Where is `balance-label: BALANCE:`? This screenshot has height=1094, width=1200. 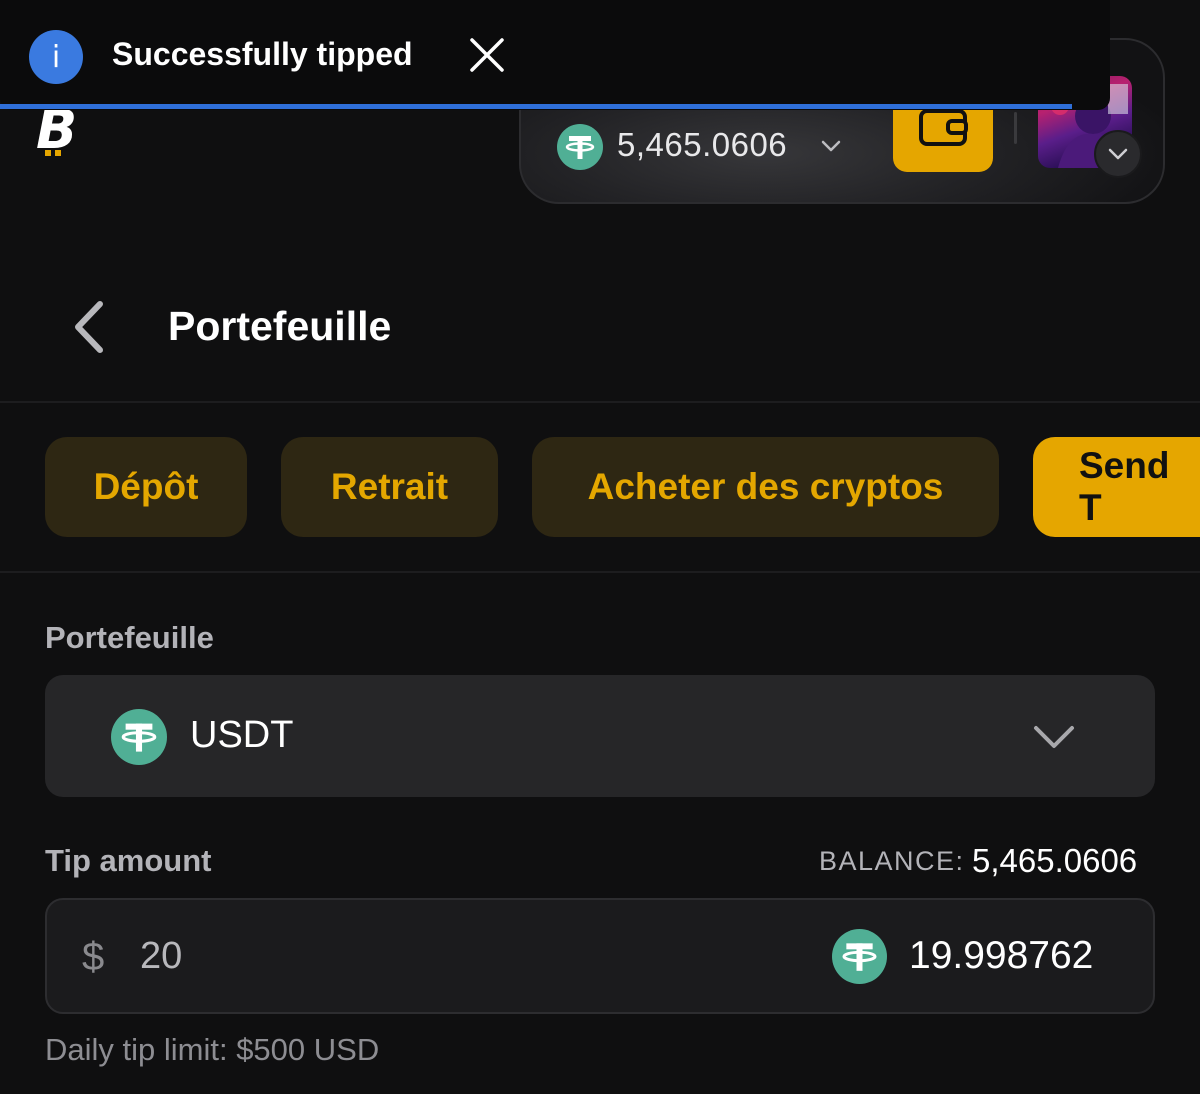
balance-label: BALANCE: is located at coordinates (892, 861).